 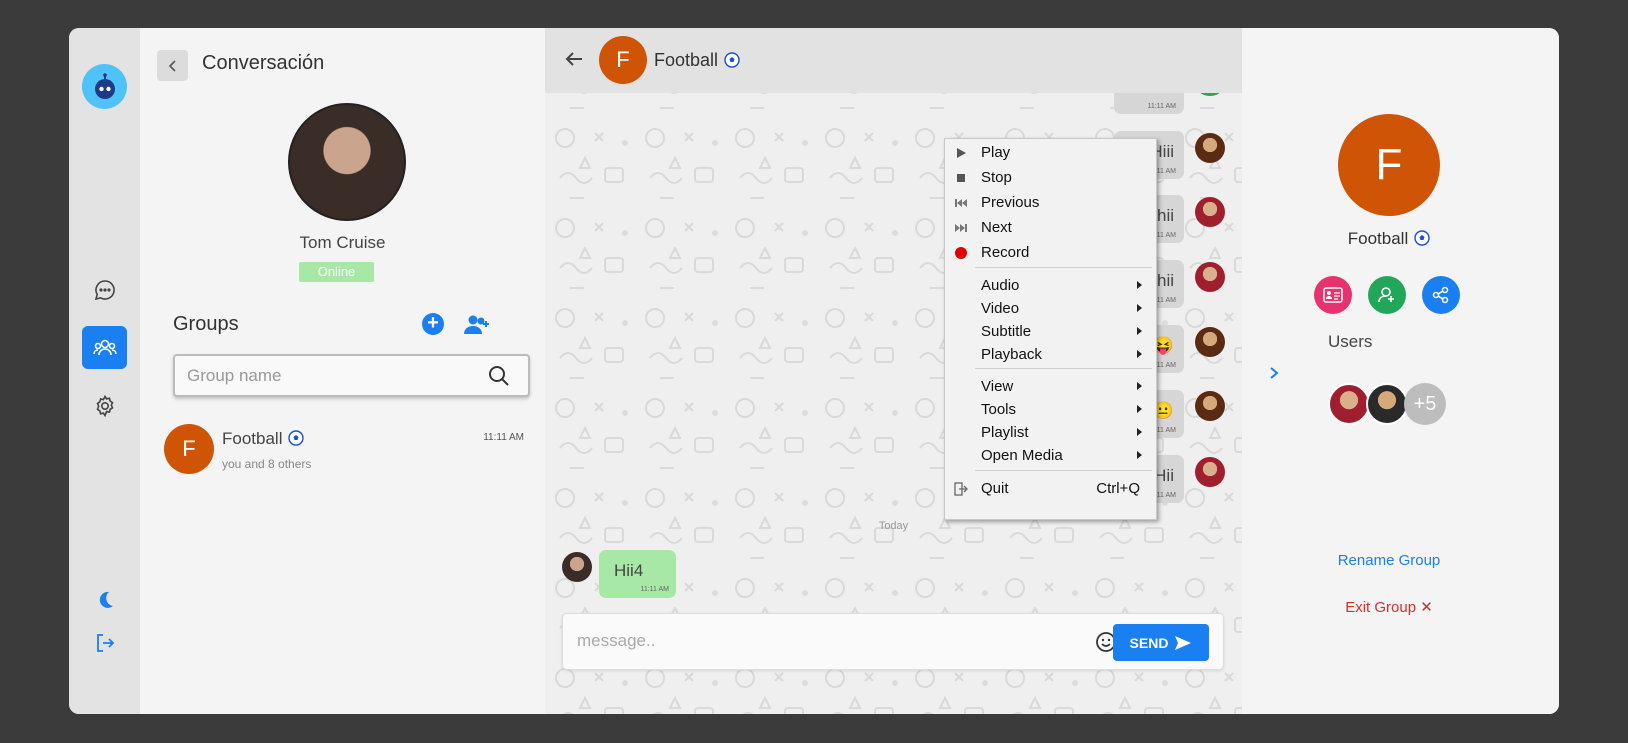 What do you see at coordinates (104, 289) in the screenshot?
I see `chat-icon` at bounding box center [104, 289].